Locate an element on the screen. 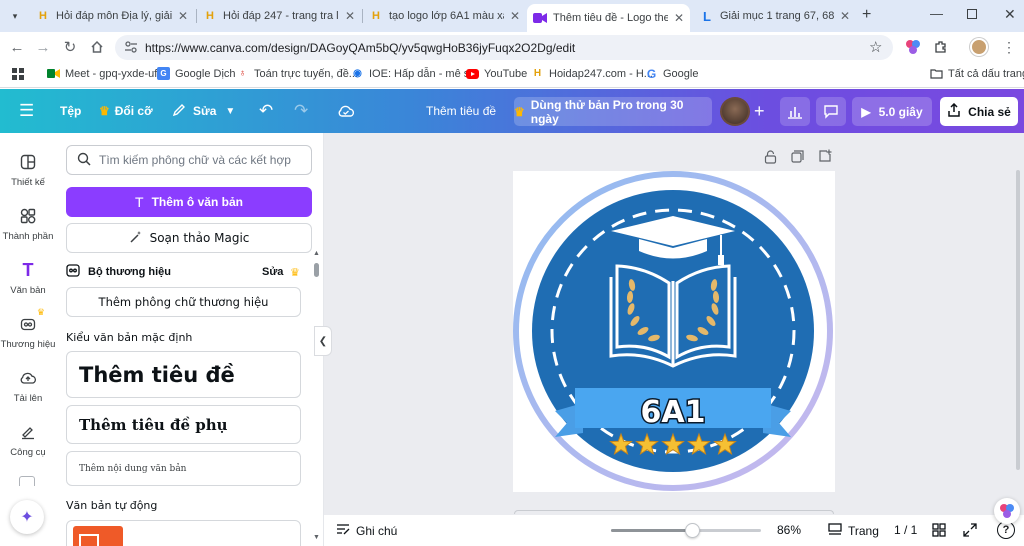 The height and width of the screenshot is (546, 1024). edit-menu: Sửa ▼ is located at coordinates (203, 111).